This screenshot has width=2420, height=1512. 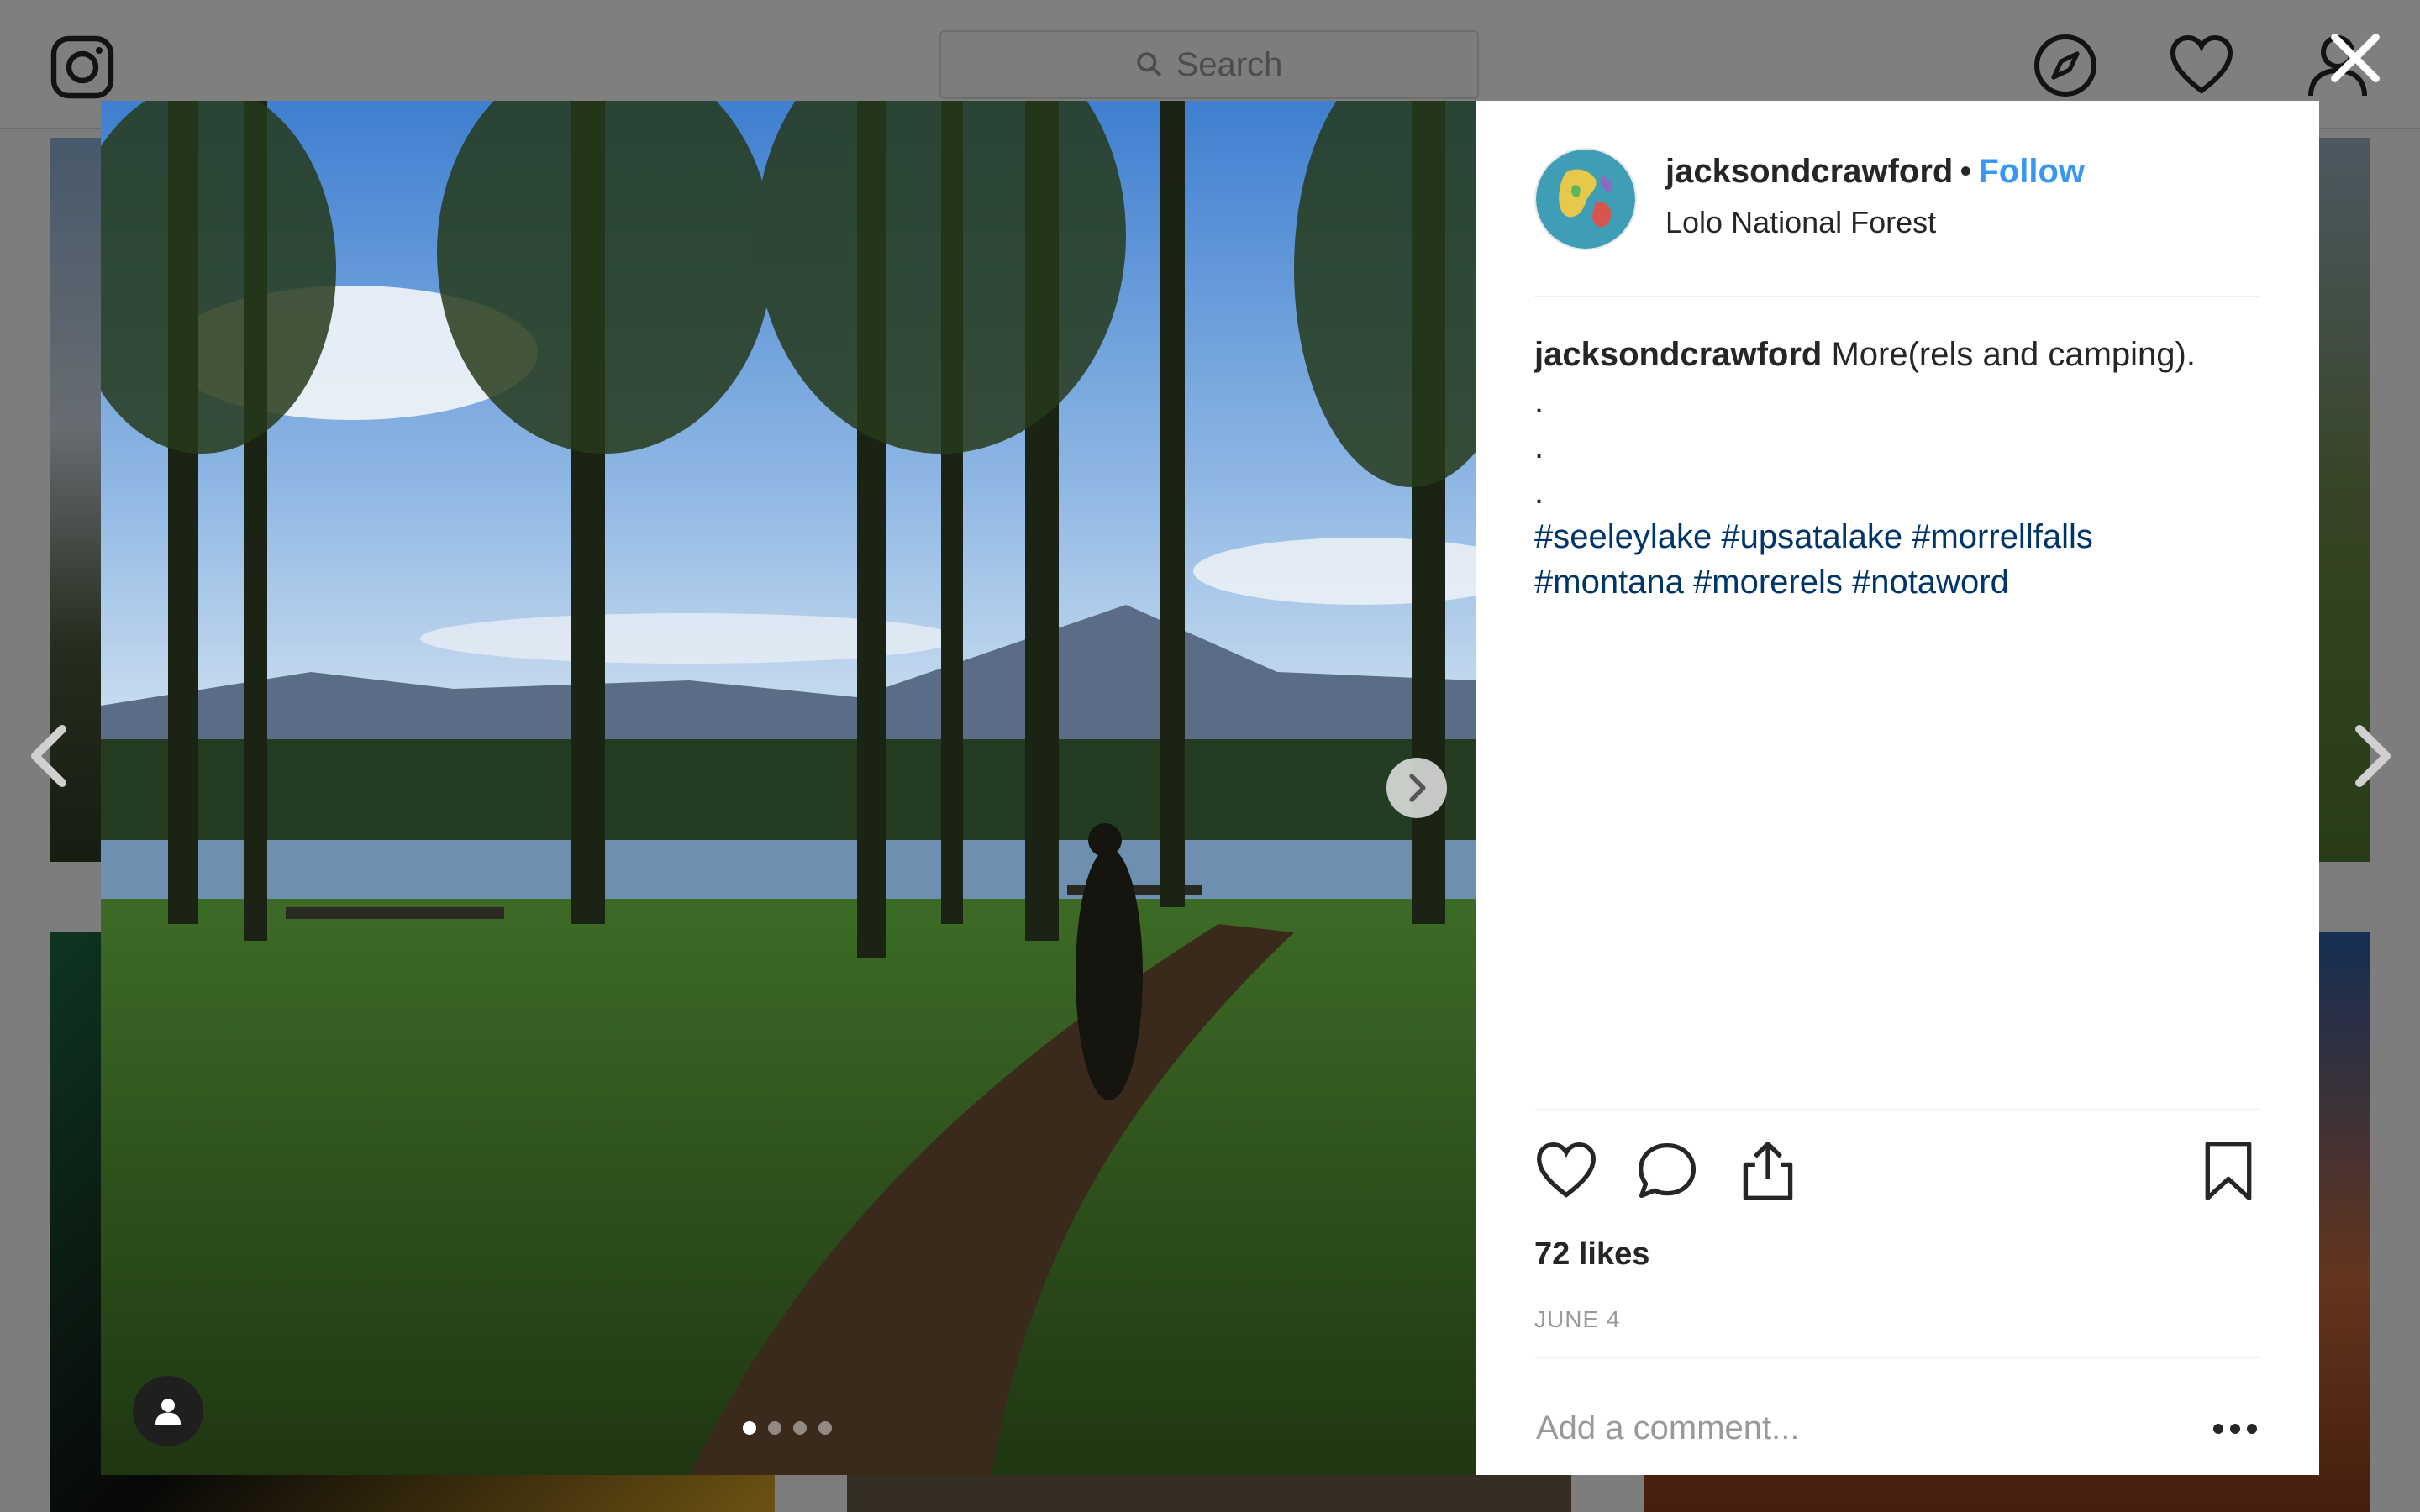 I want to click on hashtag-link: #seeleylake, so click(x=1623, y=536).